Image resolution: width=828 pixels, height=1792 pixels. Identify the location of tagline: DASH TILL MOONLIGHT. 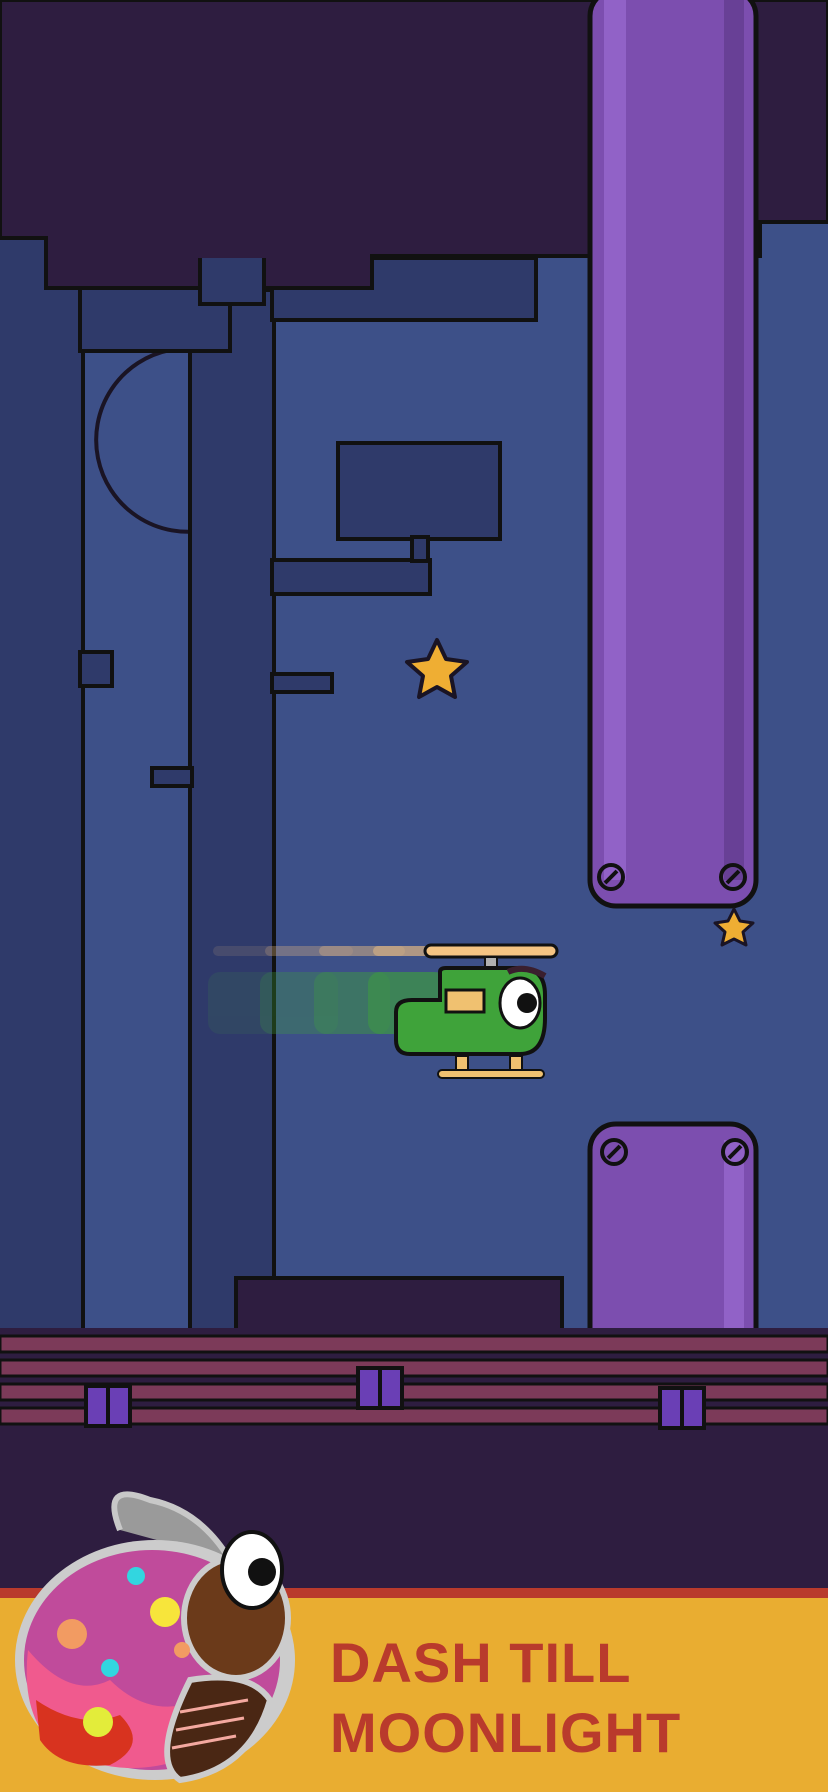
(570, 1698).